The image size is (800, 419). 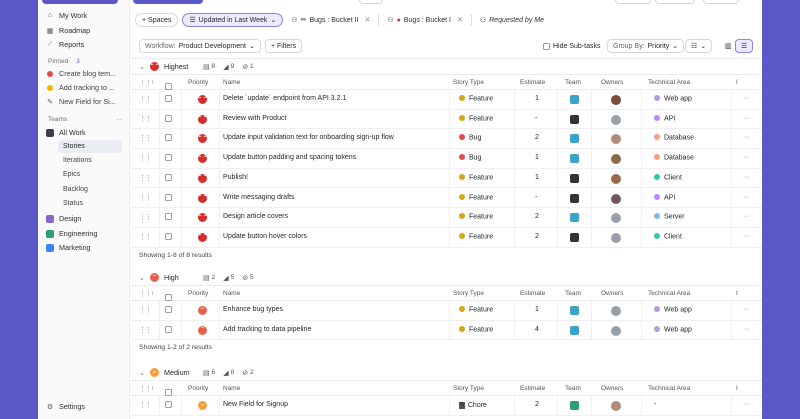 What do you see at coordinates (68, 30) in the screenshot?
I see `sidebar-item-roadmap: ▦ Roadmap` at bounding box center [68, 30].